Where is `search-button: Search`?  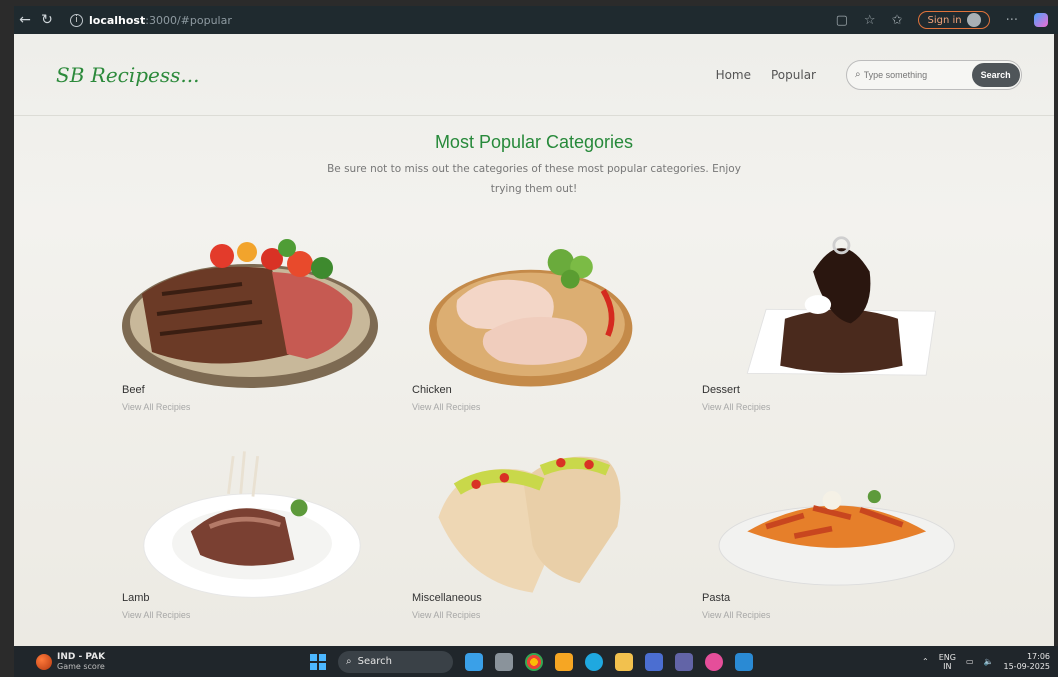
search-button: Search is located at coordinates (995, 74).